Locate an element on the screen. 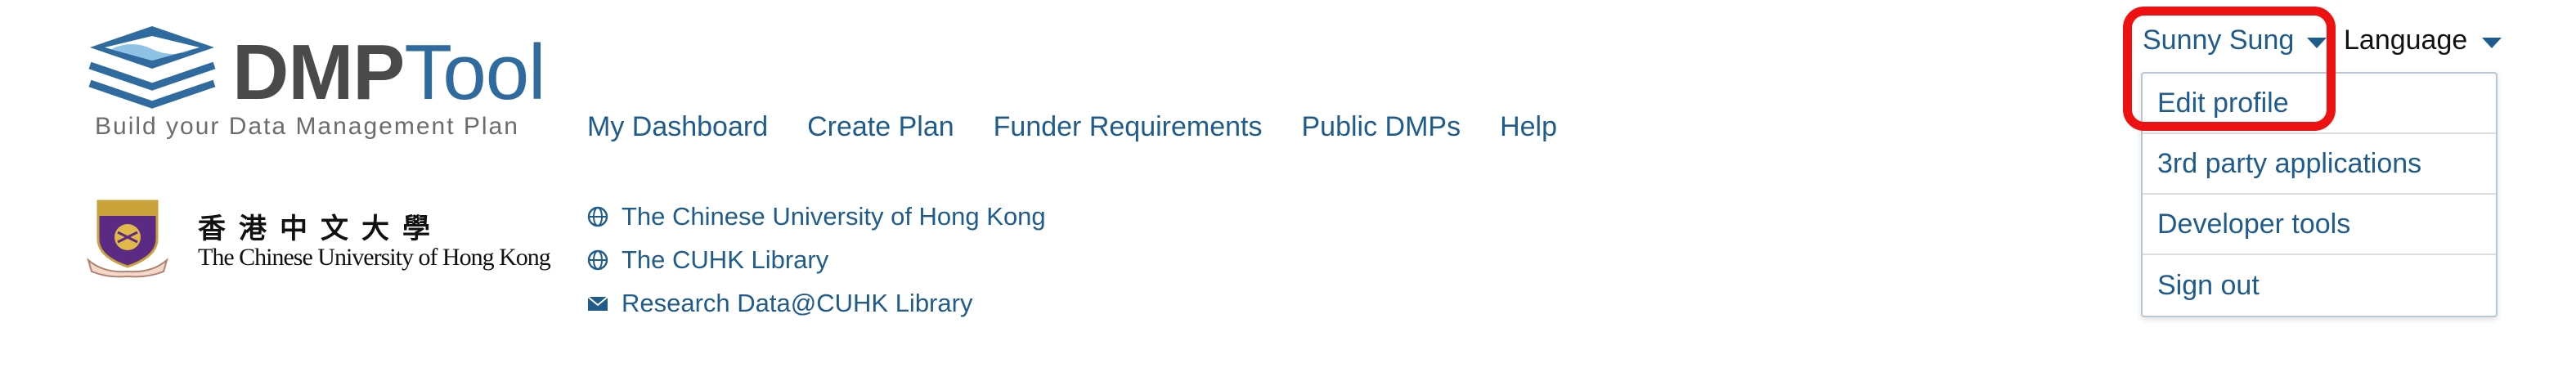  dmptool-logo-mark-icon is located at coordinates (152, 67).